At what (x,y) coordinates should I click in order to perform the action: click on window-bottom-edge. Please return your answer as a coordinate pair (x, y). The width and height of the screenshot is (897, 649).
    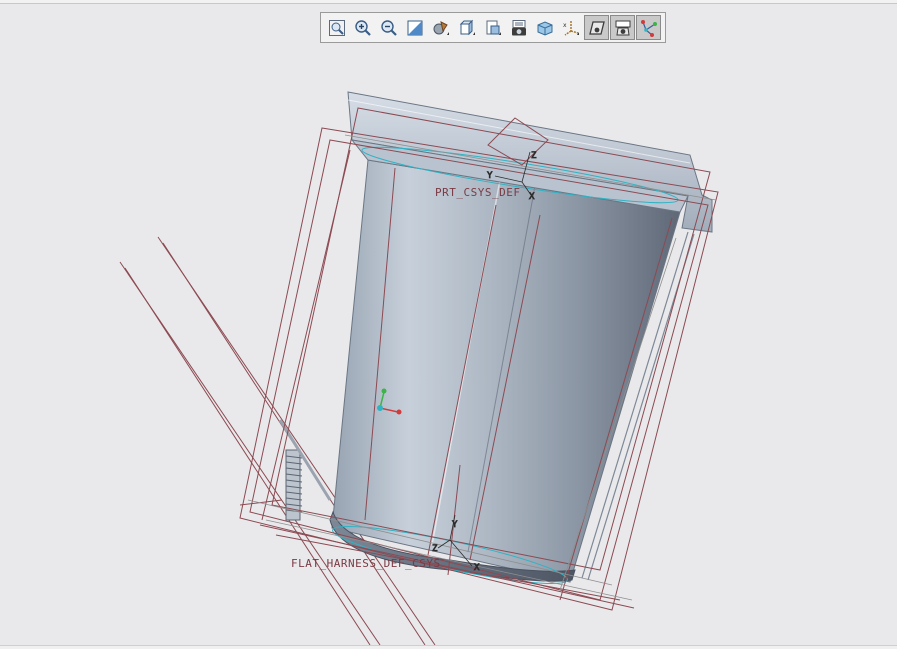
    Looking at the image, I should click on (448, 647).